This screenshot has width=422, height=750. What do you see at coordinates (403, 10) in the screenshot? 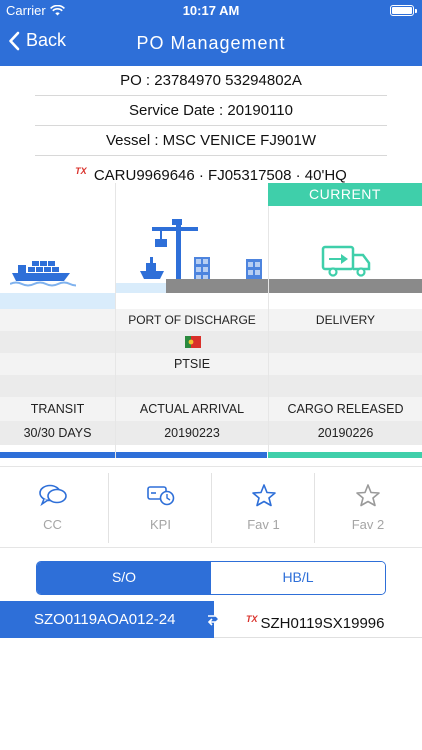
I see `battery-icon` at bounding box center [403, 10].